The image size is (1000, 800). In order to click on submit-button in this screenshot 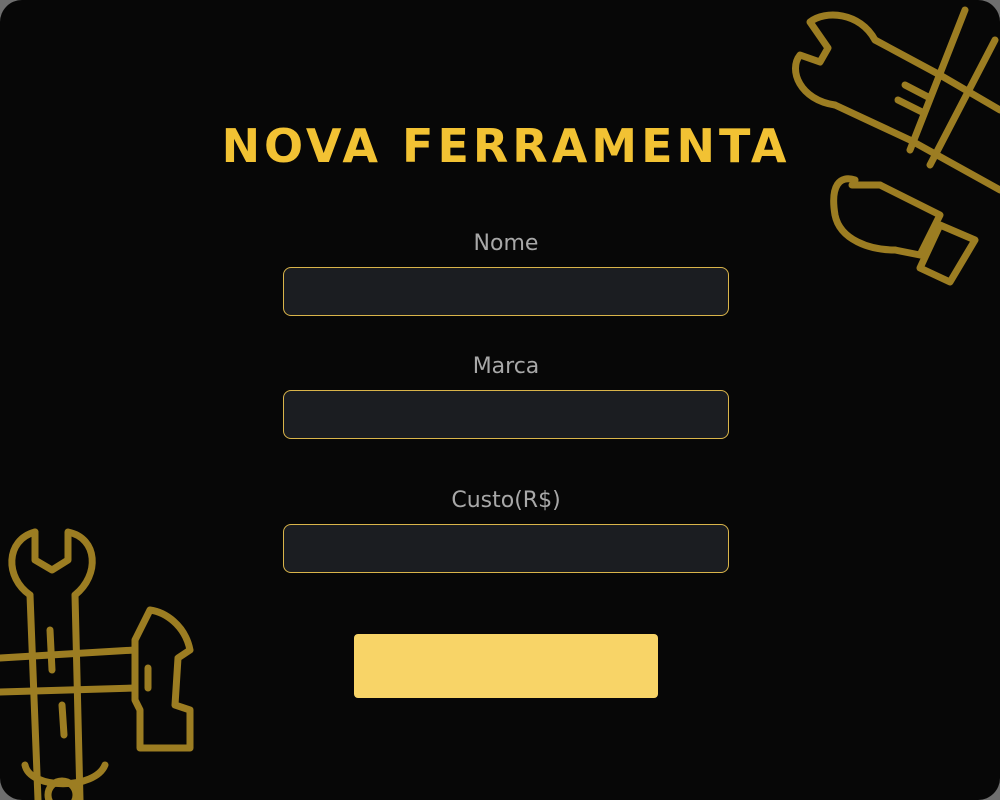, I will do `click(506, 666)`.